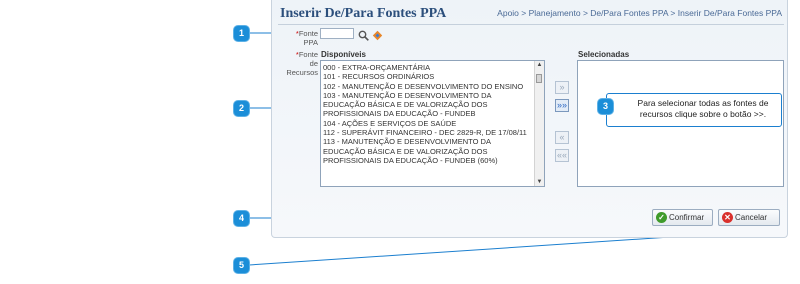 The height and width of the screenshot is (284, 800). I want to click on cancel-button-label: Cancelar, so click(751, 217).